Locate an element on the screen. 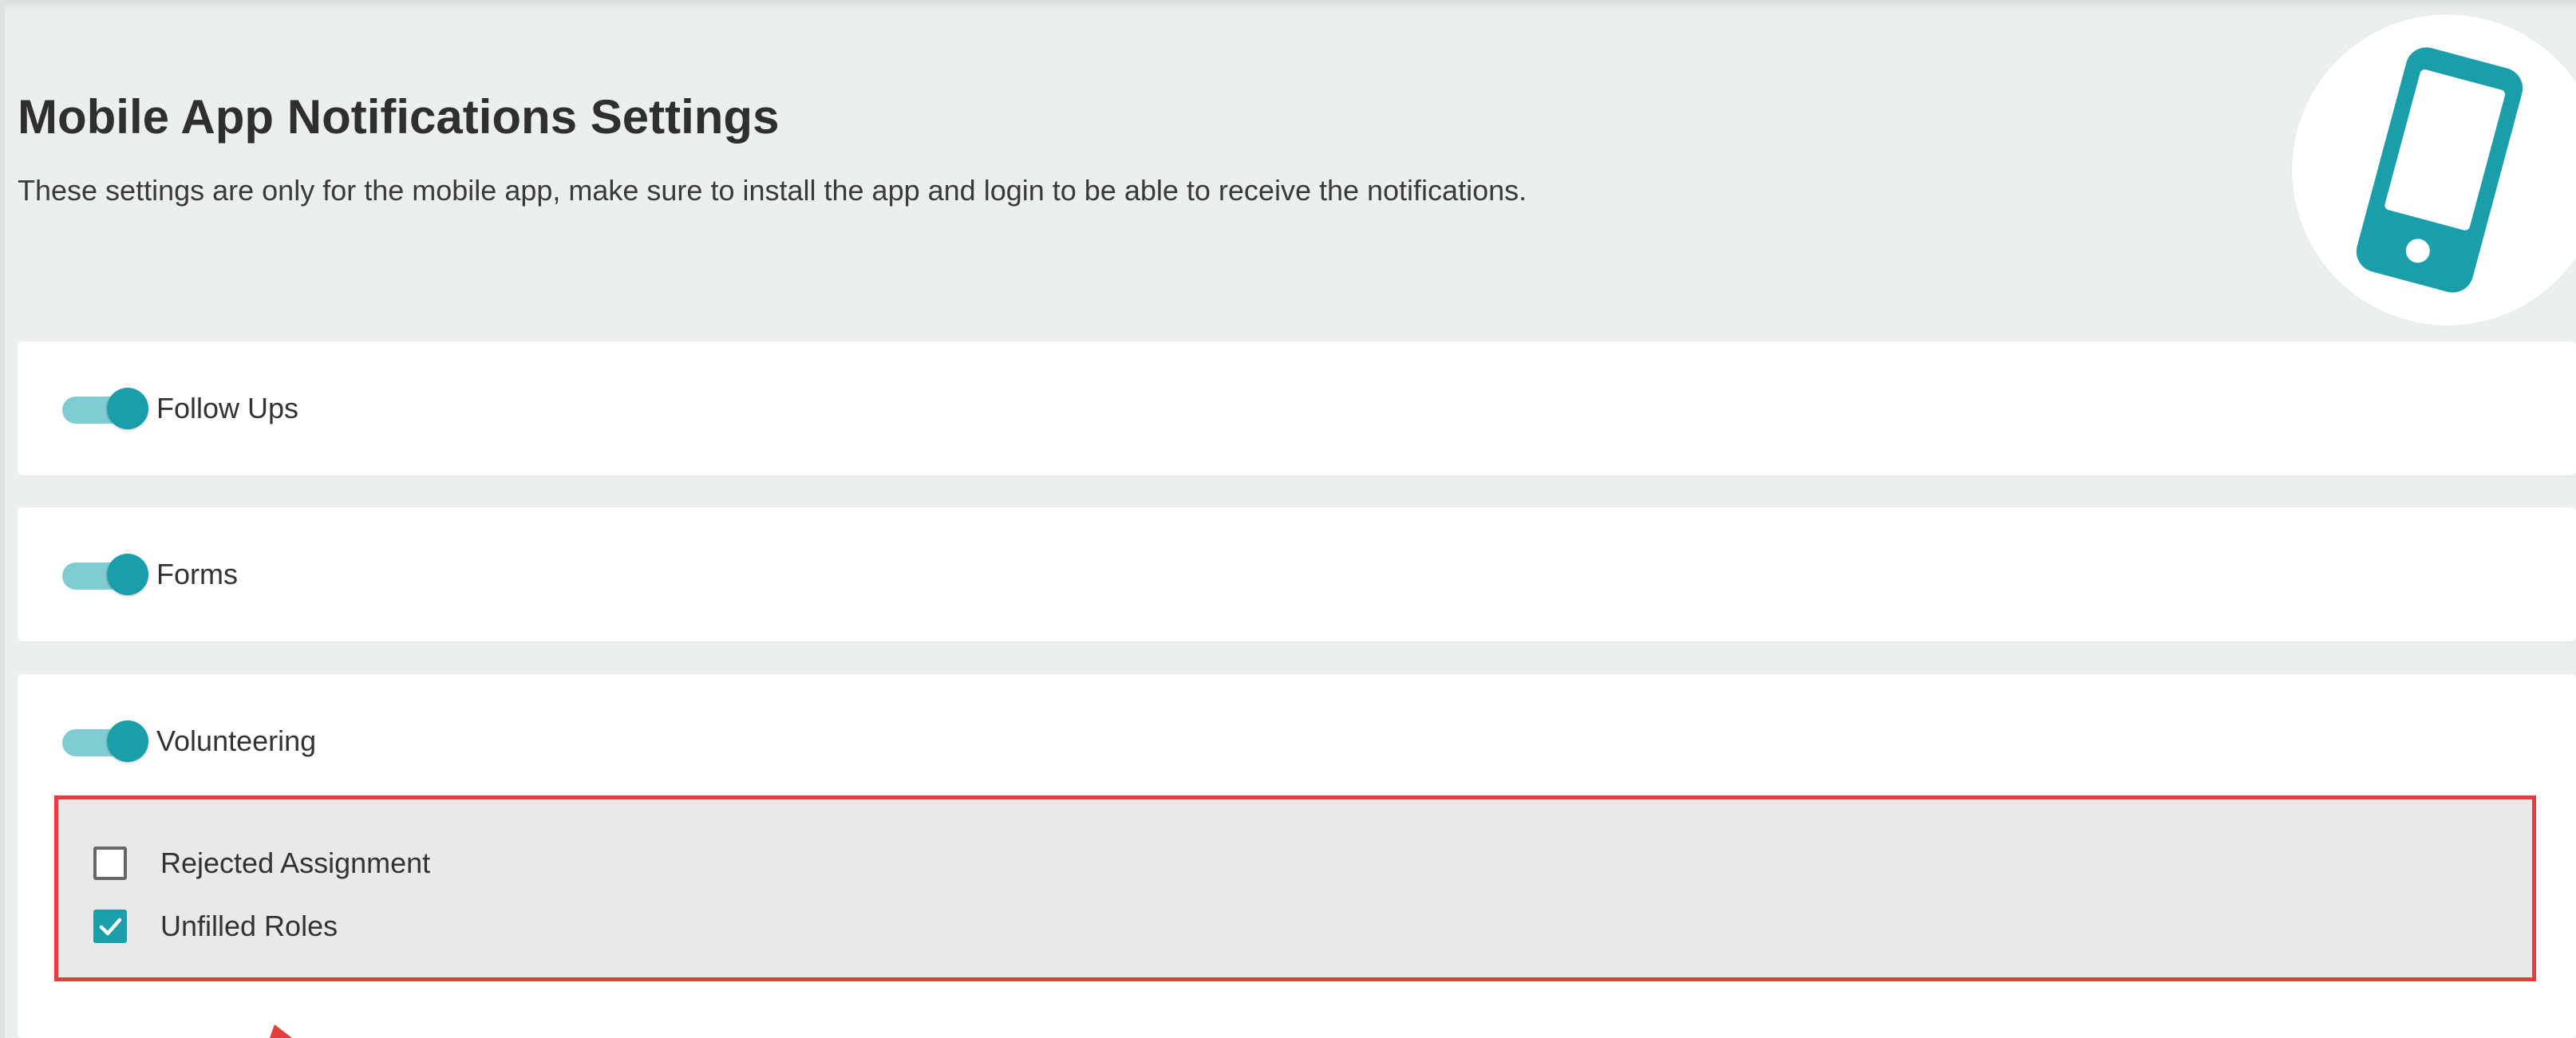 The width and height of the screenshot is (2576, 1038). checkmark-icon is located at coordinates (110, 927).